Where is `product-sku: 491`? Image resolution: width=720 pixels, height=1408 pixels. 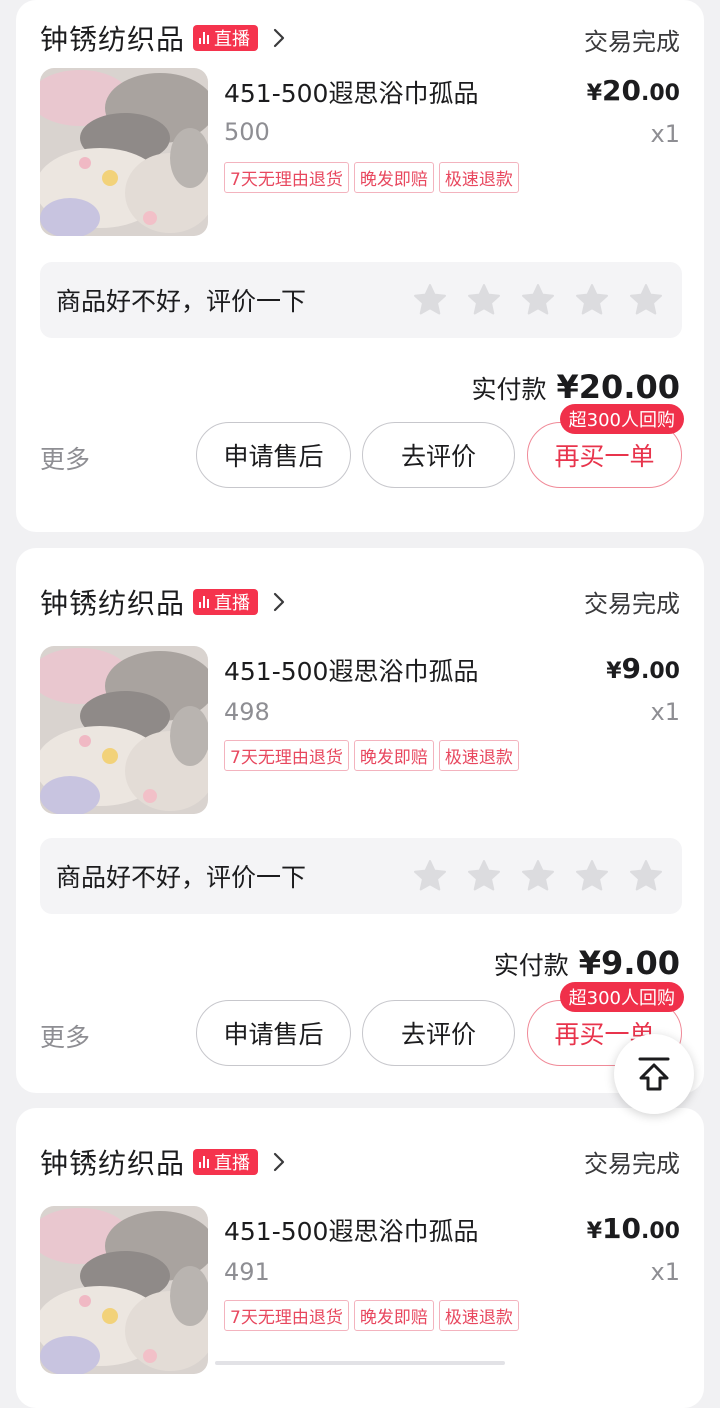
product-sku: 491 is located at coordinates (247, 1272).